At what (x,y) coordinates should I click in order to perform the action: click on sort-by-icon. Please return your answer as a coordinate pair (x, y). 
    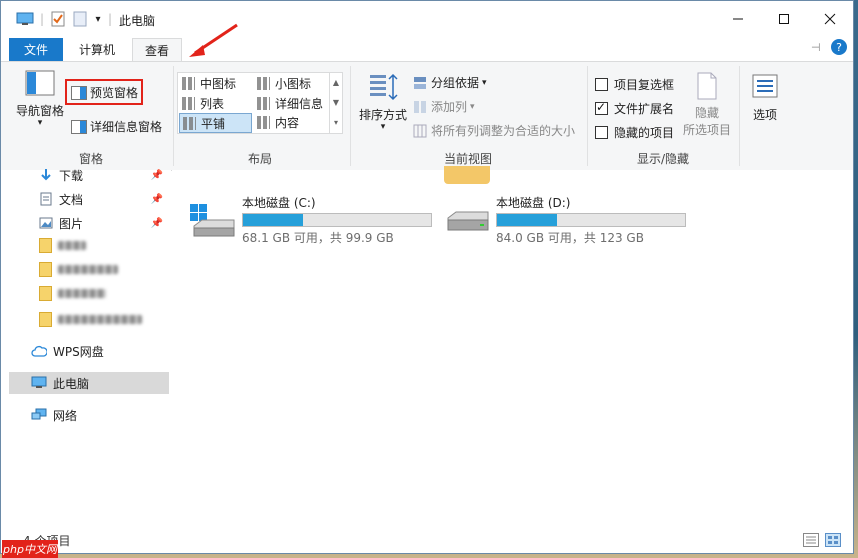
    Looking at the image, I should click on (384, 87).